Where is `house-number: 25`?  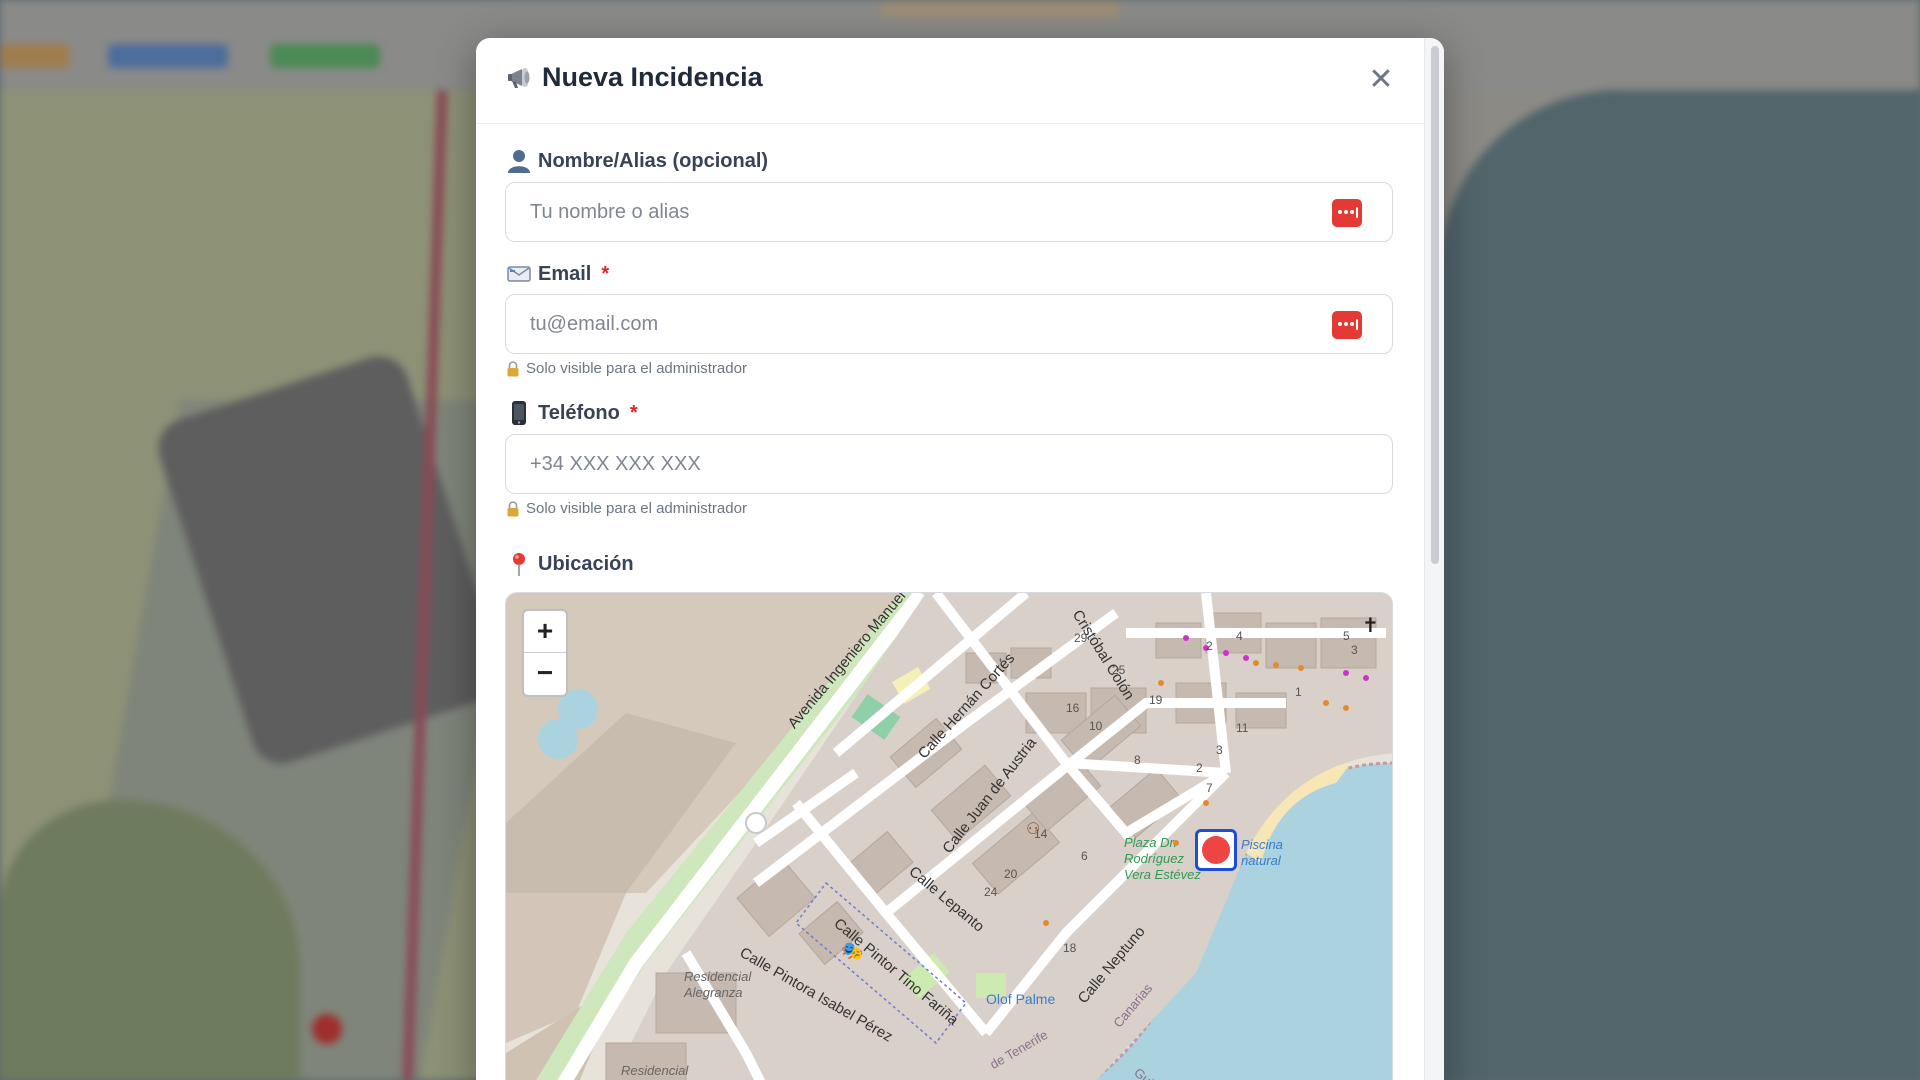 house-number: 25 is located at coordinates (1119, 670).